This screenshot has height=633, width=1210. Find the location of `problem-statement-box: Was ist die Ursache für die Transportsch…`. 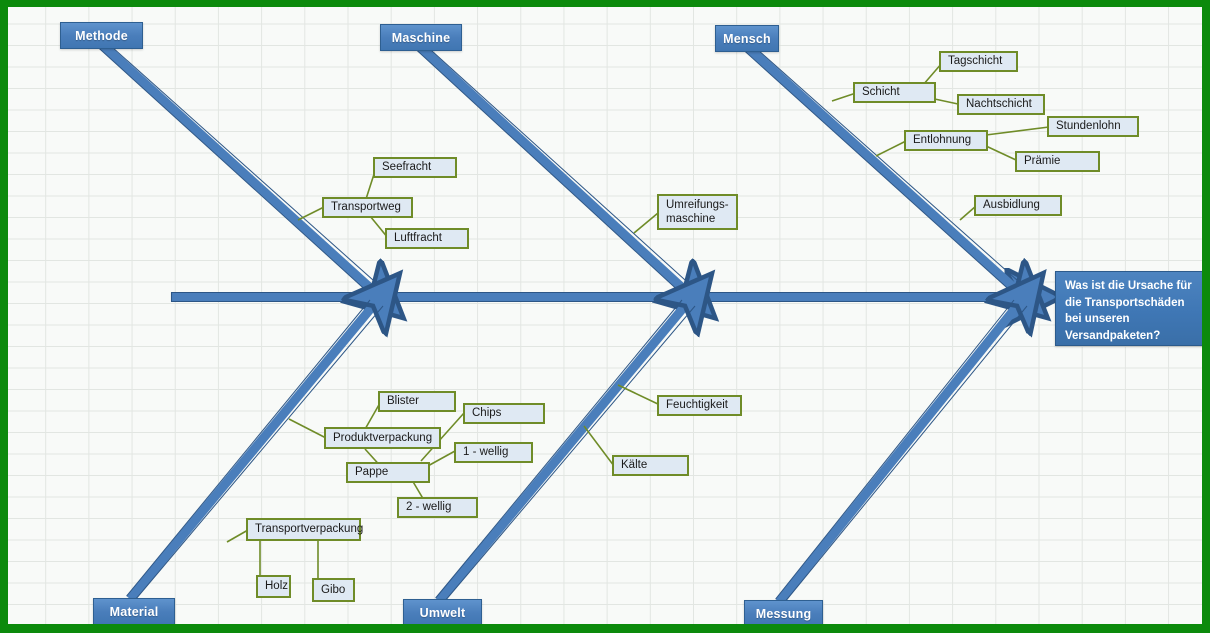

problem-statement-box: Was ist die Ursache für die Transportsch… is located at coordinates (1128, 308).